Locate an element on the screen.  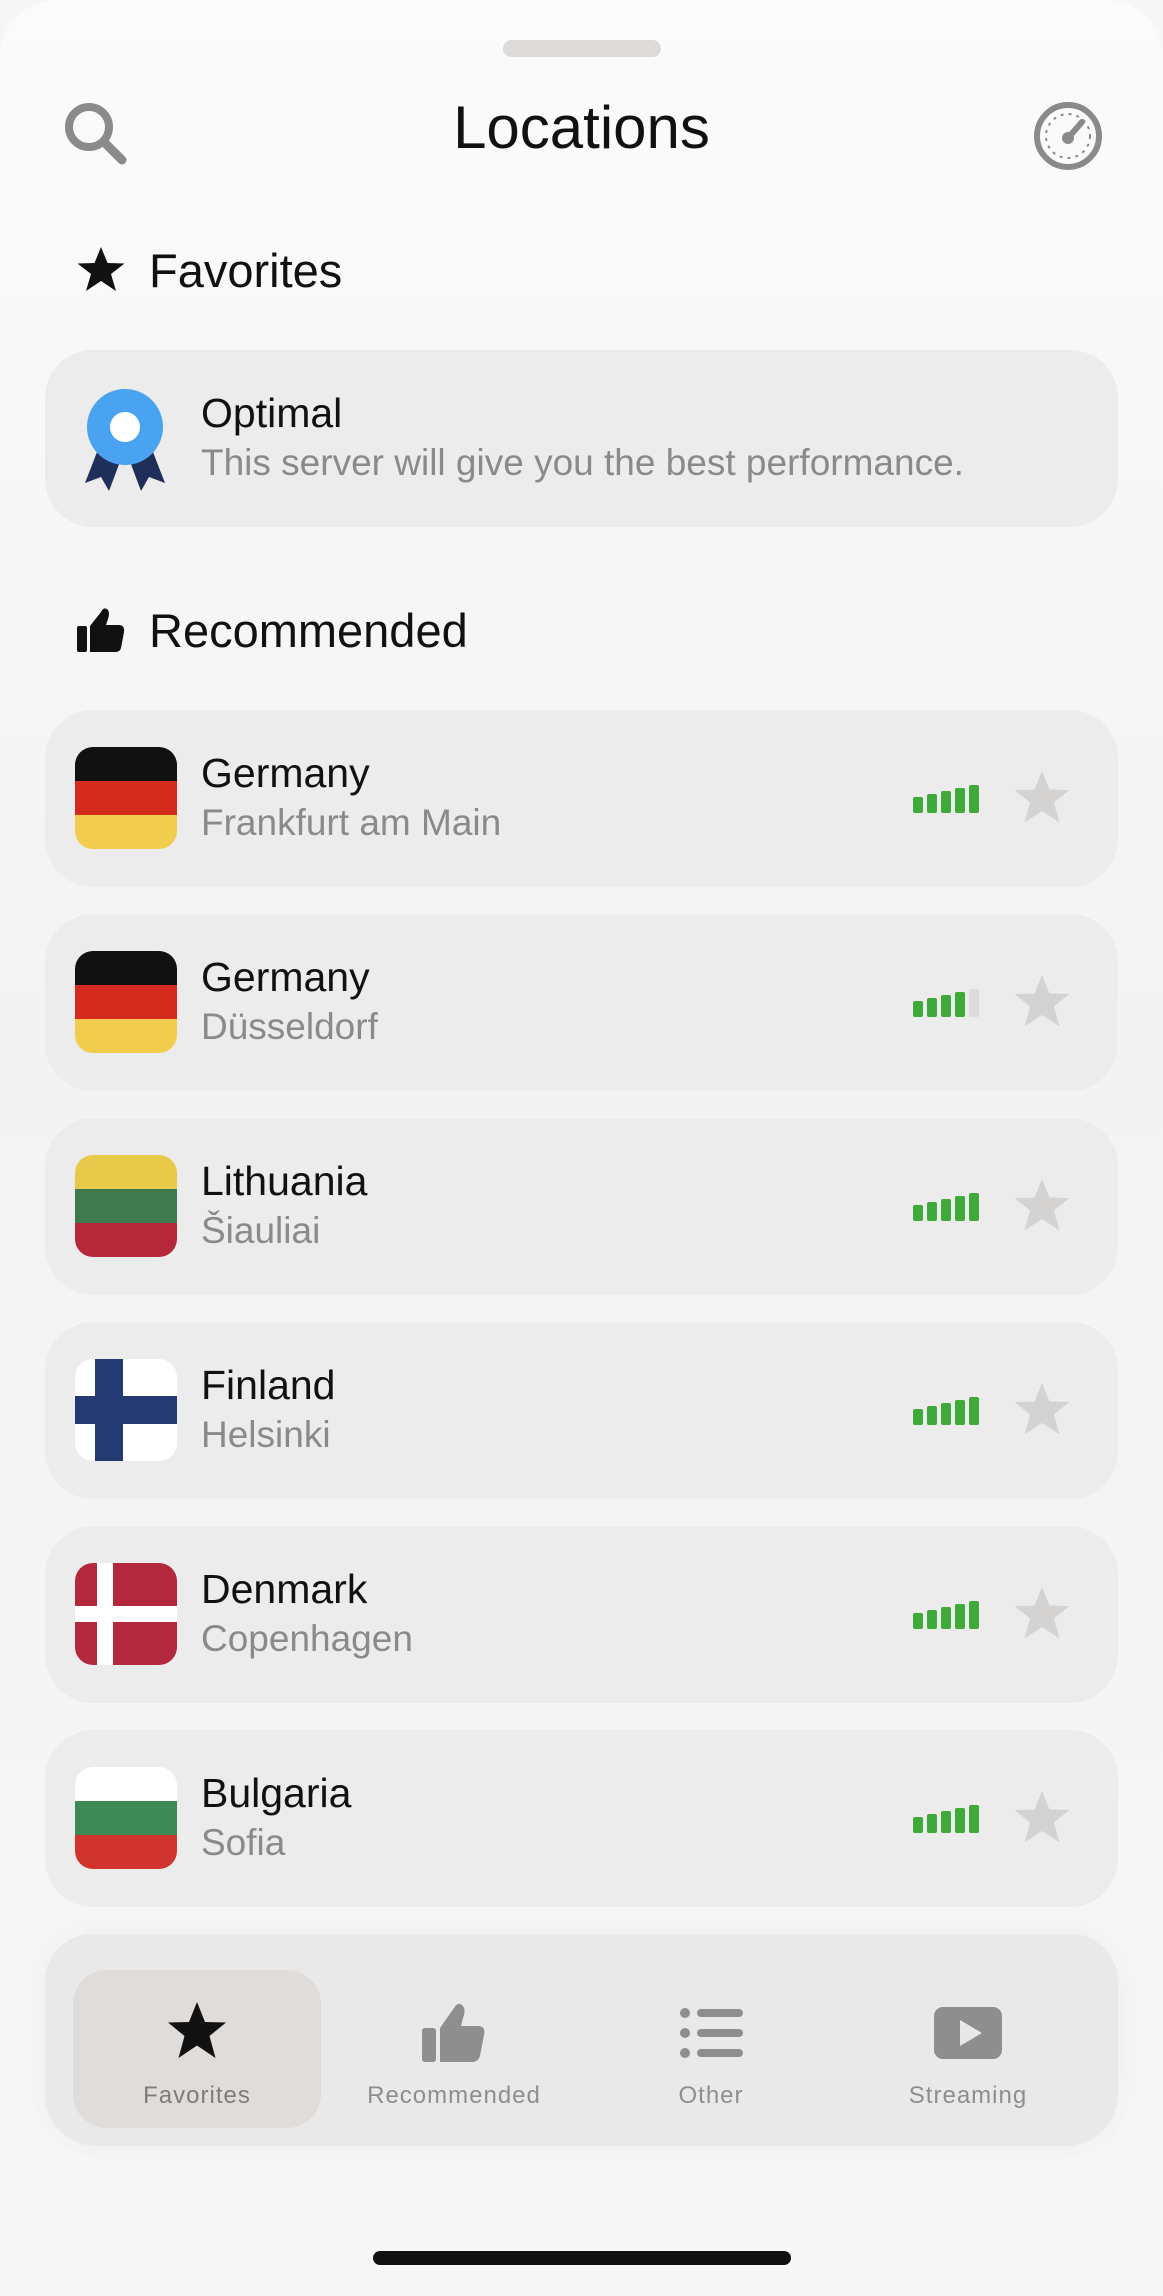
flag-bulgaria-icon is located at coordinates (126, 1818).